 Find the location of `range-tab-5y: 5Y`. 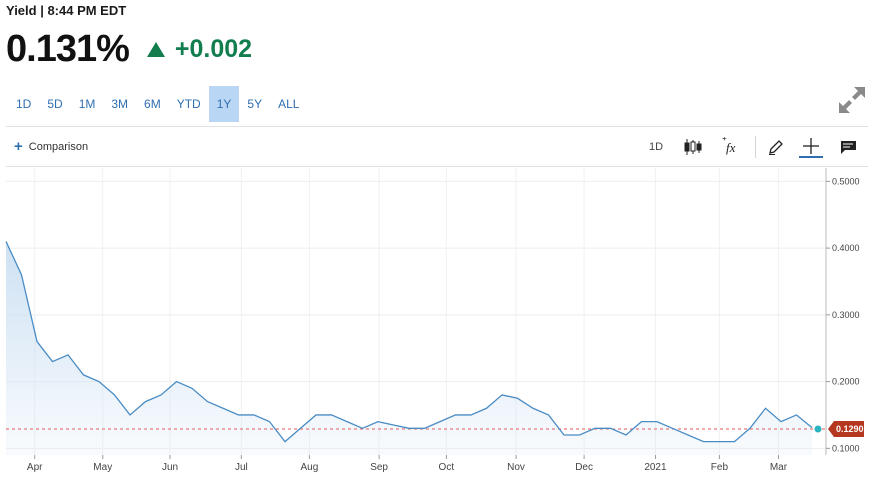

range-tab-5y: 5Y is located at coordinates (254, 104).